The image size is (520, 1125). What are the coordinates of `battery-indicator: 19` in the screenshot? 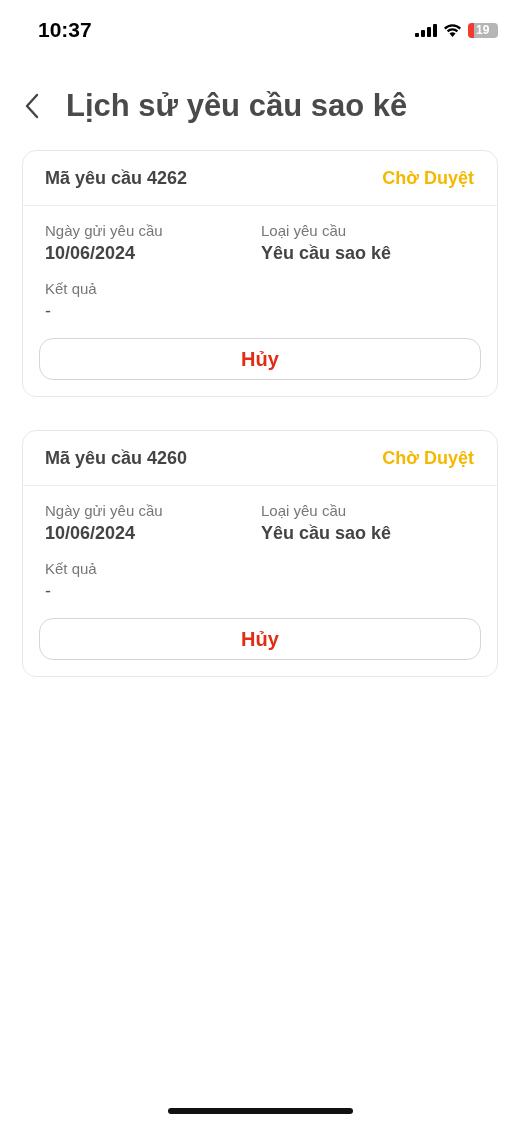 It's located at (483, 30).